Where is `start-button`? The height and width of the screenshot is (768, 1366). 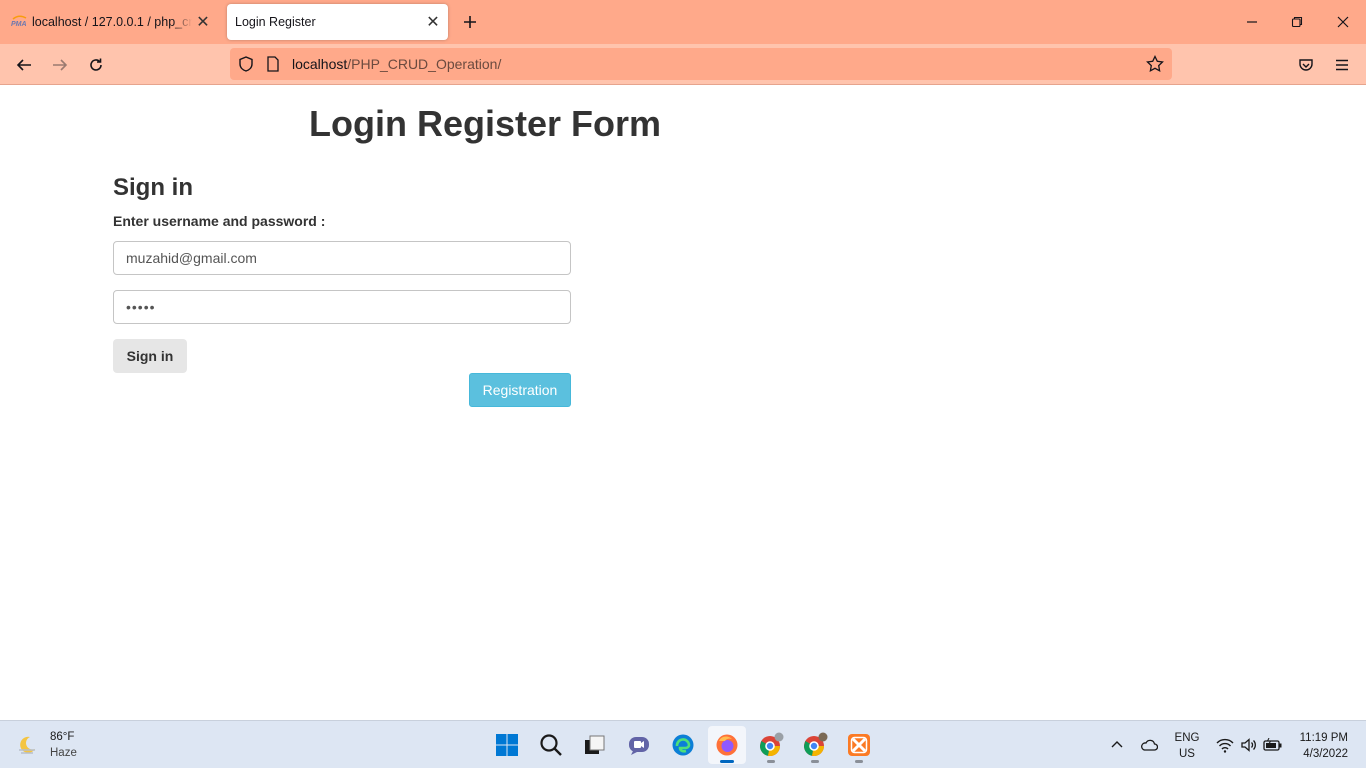 start-button is located at coordinates (507, 745).